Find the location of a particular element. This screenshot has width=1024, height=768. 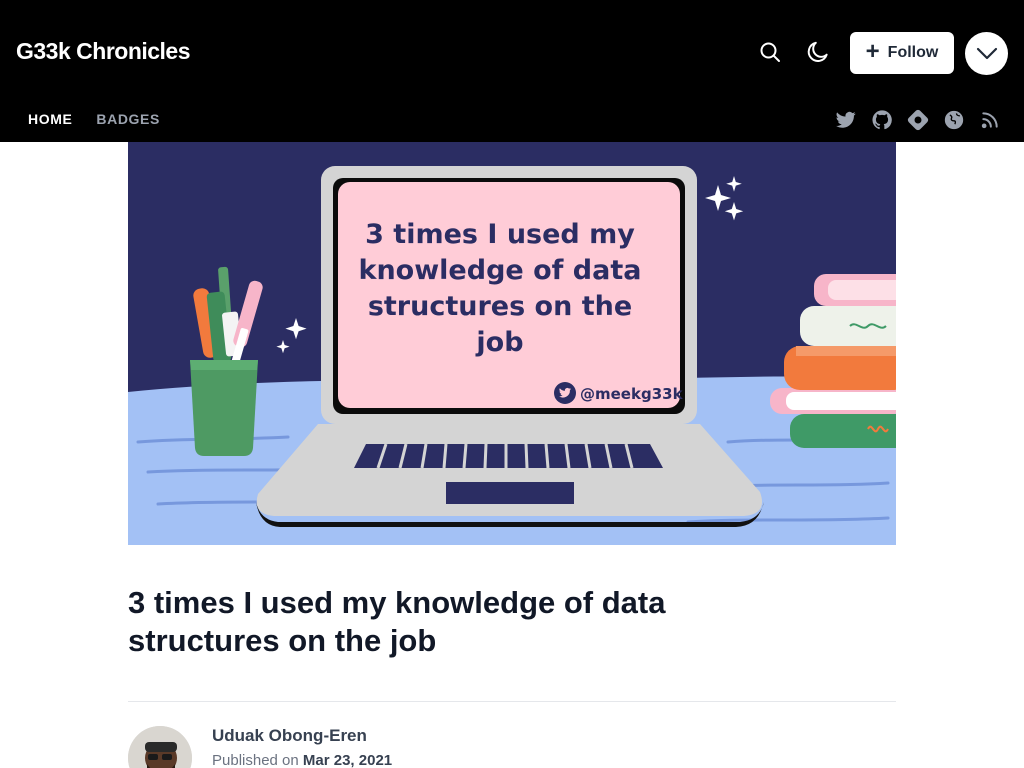

publish-info: Published on Mar 23, 2021 is located at coordinates (302, 760).